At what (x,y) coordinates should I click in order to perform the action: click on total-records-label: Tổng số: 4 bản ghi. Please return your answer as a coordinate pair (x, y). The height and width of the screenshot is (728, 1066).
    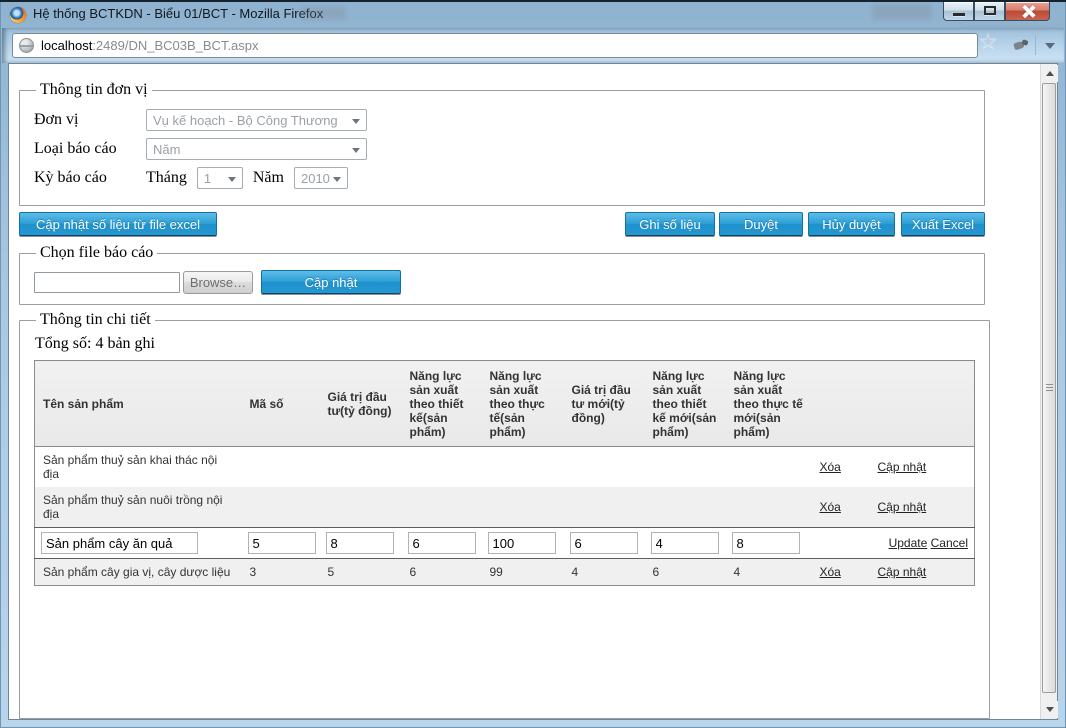
    Looking at the image, I should click on (95, 343).